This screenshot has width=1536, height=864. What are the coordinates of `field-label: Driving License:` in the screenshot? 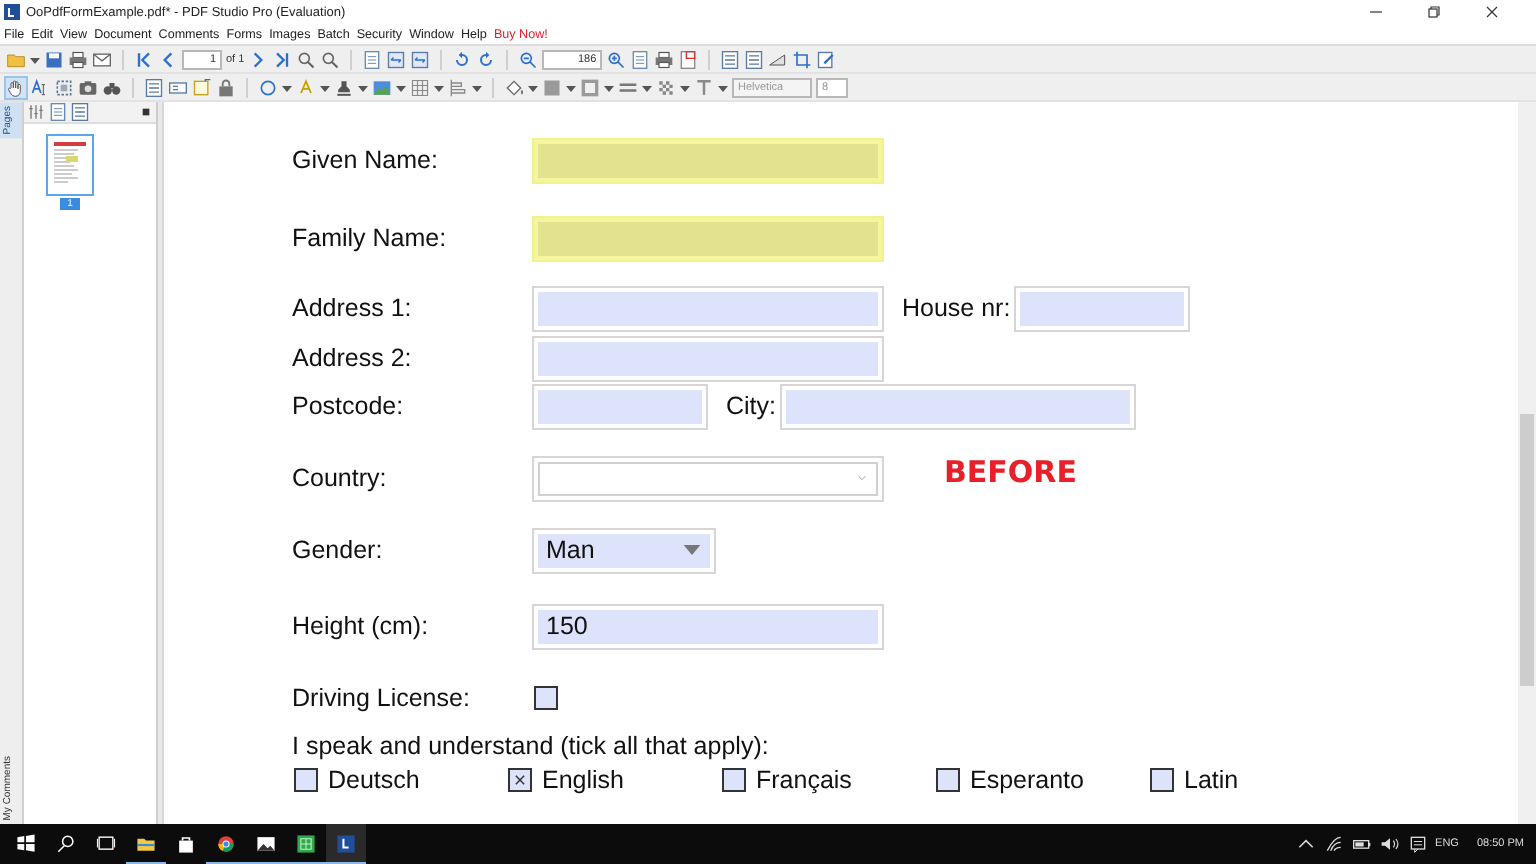 It's located at (382, 698).